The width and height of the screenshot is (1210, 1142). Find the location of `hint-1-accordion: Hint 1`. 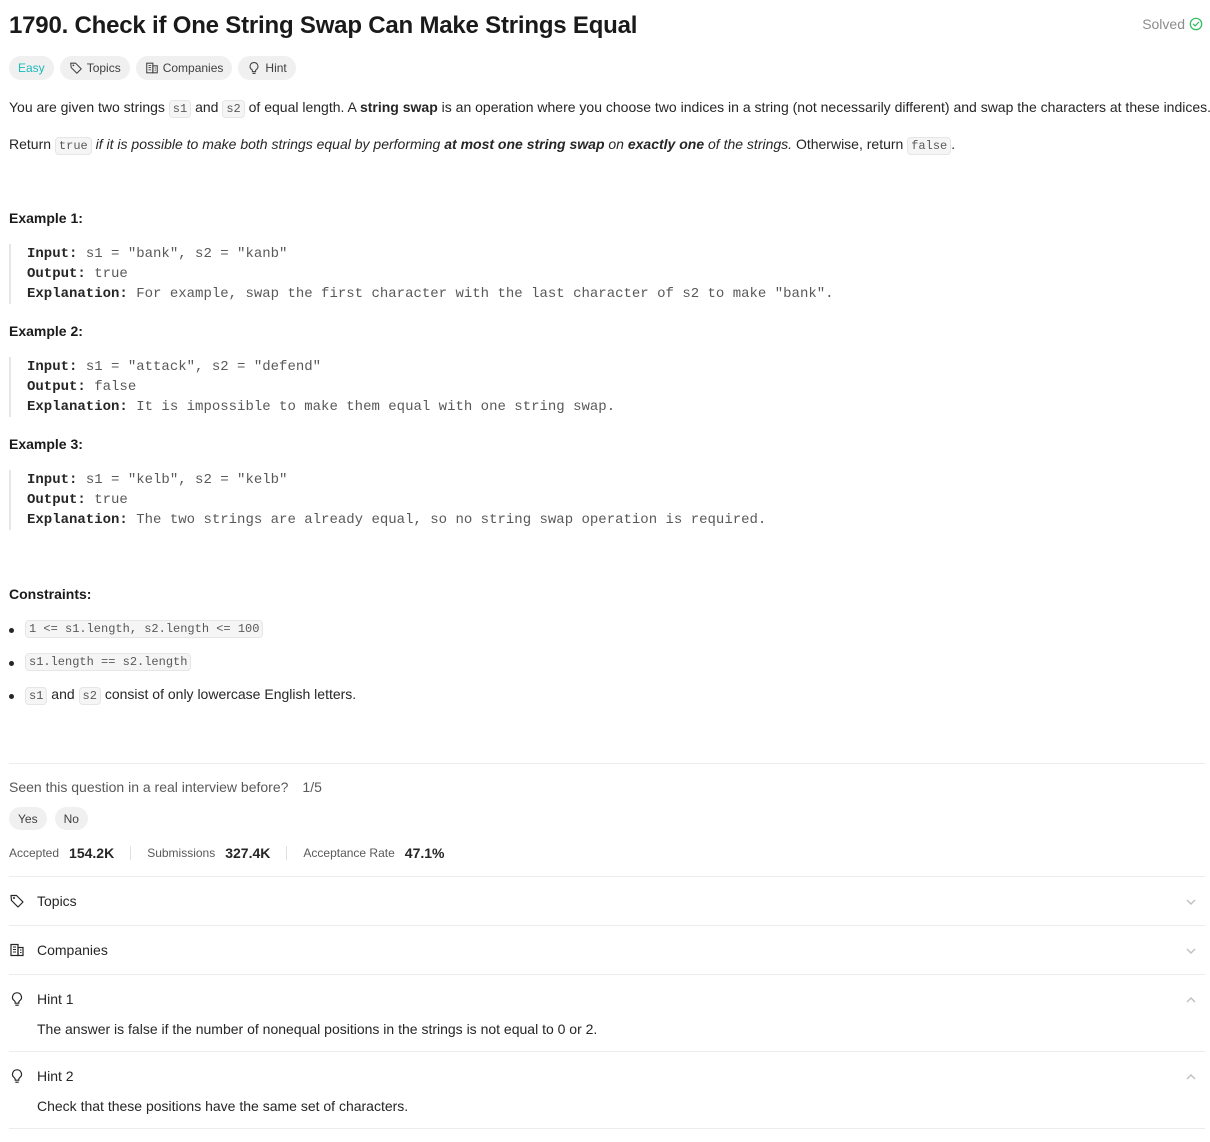

hint-1-accordion: Hint 1 is located at coordinates (607, 999).